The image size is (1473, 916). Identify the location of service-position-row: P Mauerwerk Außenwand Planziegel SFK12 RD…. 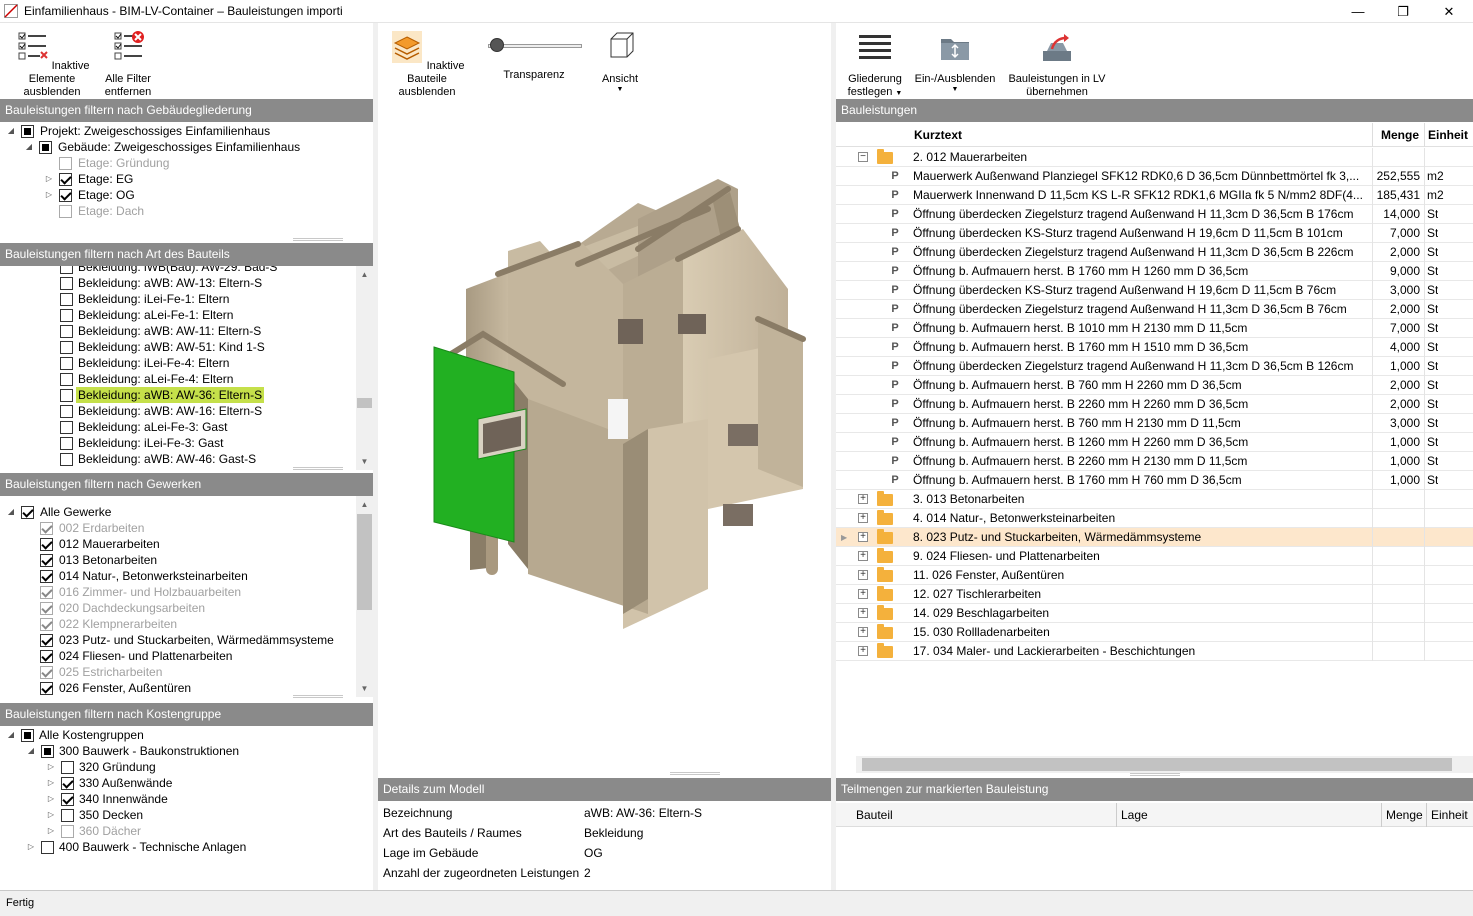
(1154, 176).